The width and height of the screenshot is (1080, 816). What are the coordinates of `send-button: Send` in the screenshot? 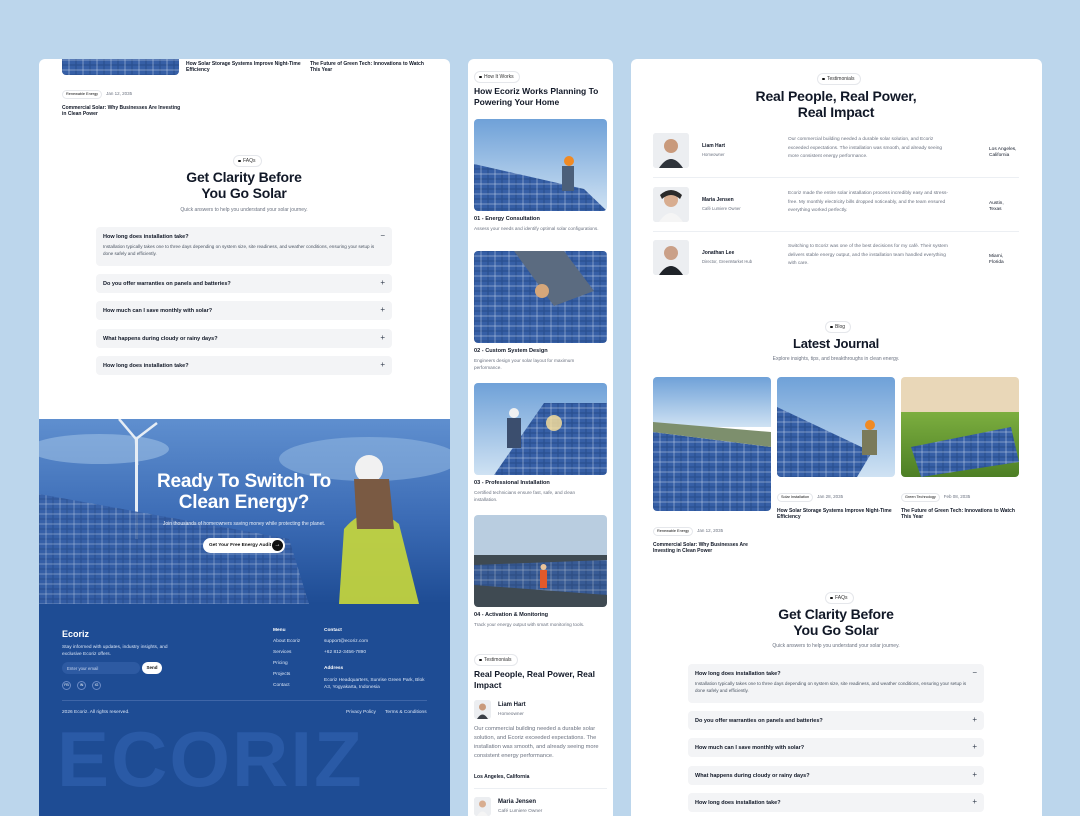 It's located at (152, 668).